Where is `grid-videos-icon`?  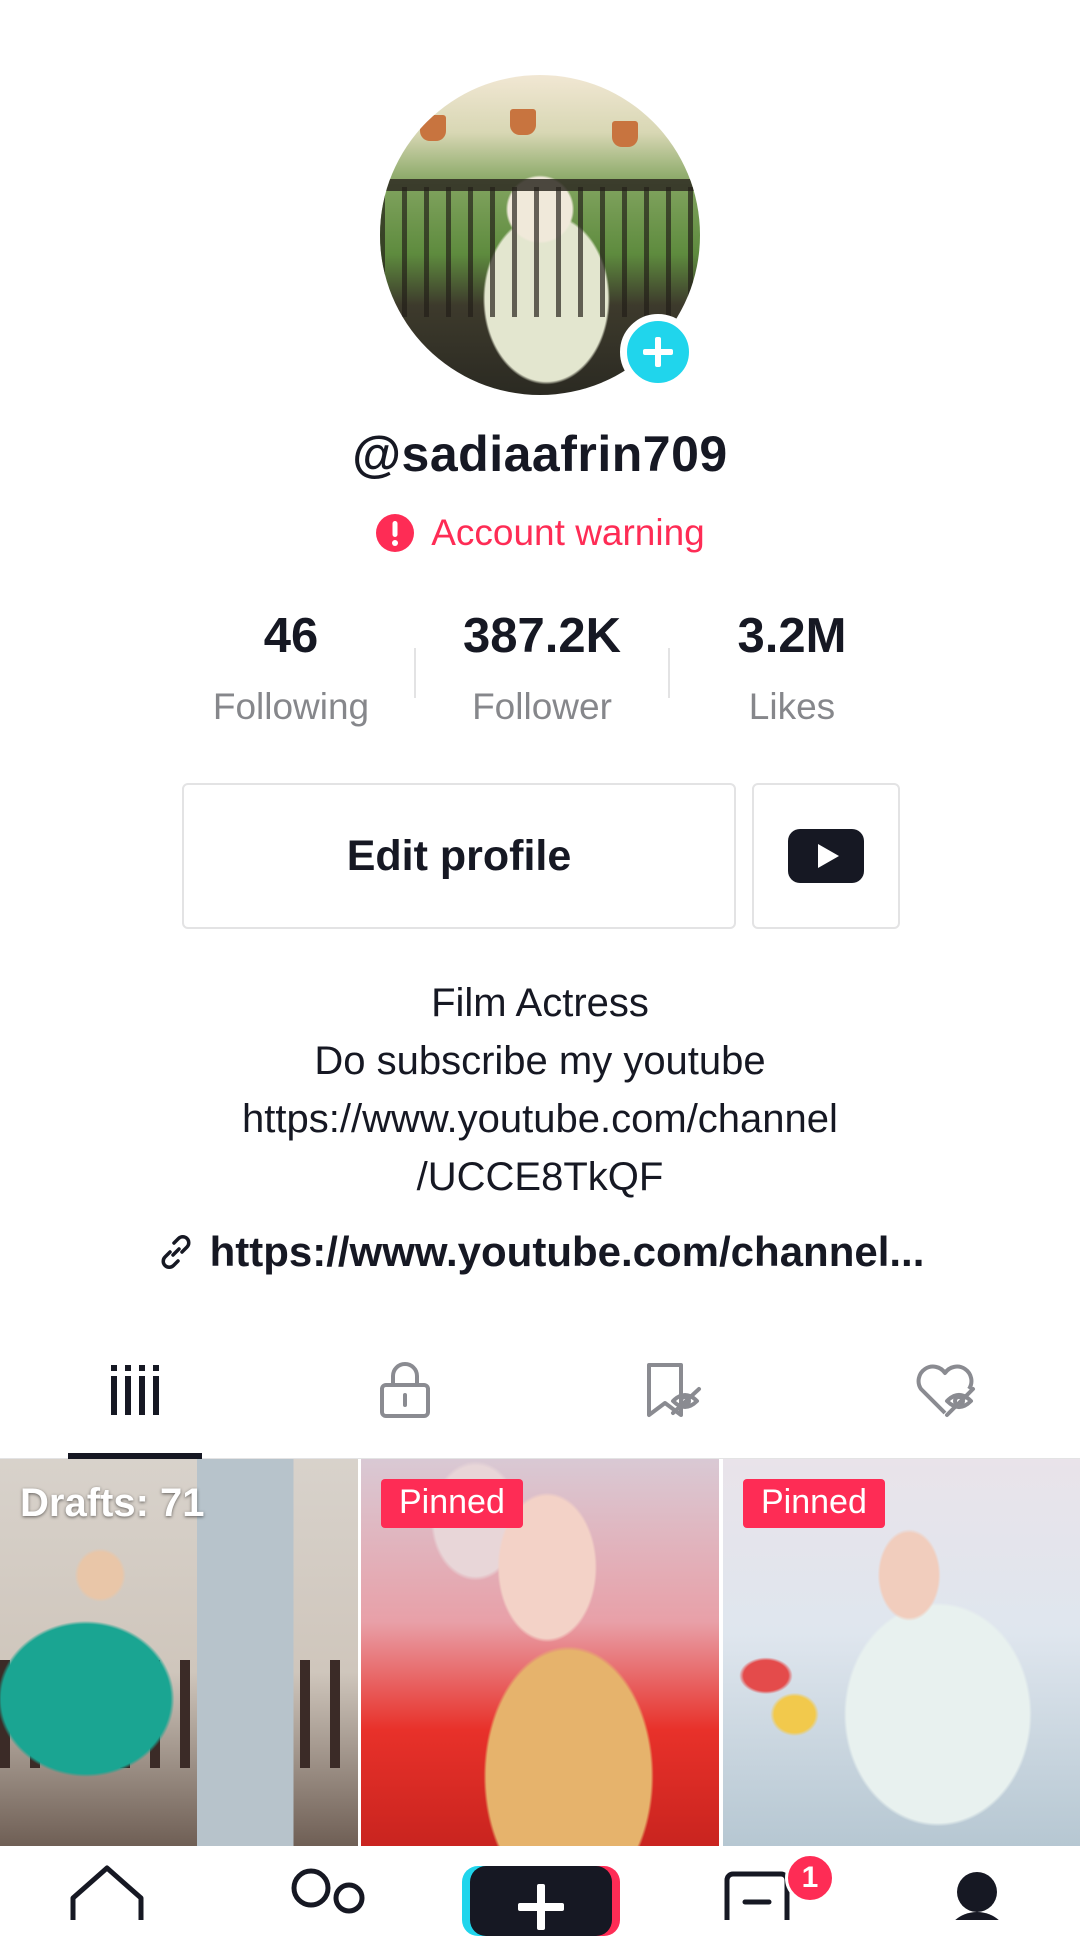 grid-videos-icon is located at coordinates (135, 1390).